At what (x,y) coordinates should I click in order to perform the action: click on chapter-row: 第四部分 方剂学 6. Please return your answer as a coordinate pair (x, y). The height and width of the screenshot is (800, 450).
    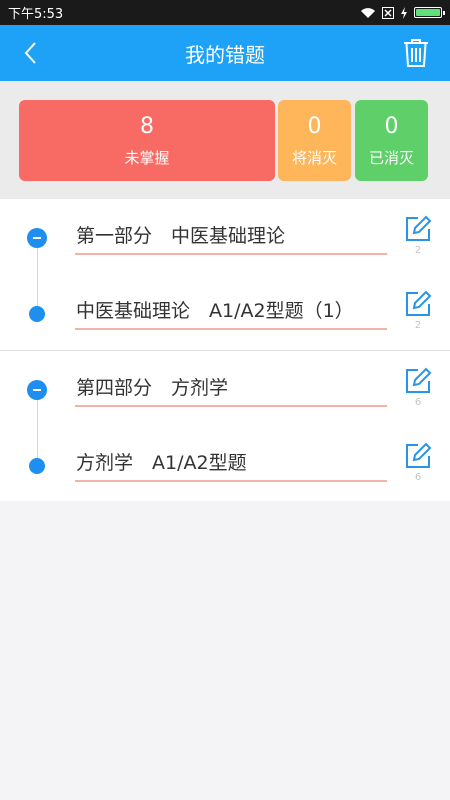
    Looking at the image, I should click on (225, 388).